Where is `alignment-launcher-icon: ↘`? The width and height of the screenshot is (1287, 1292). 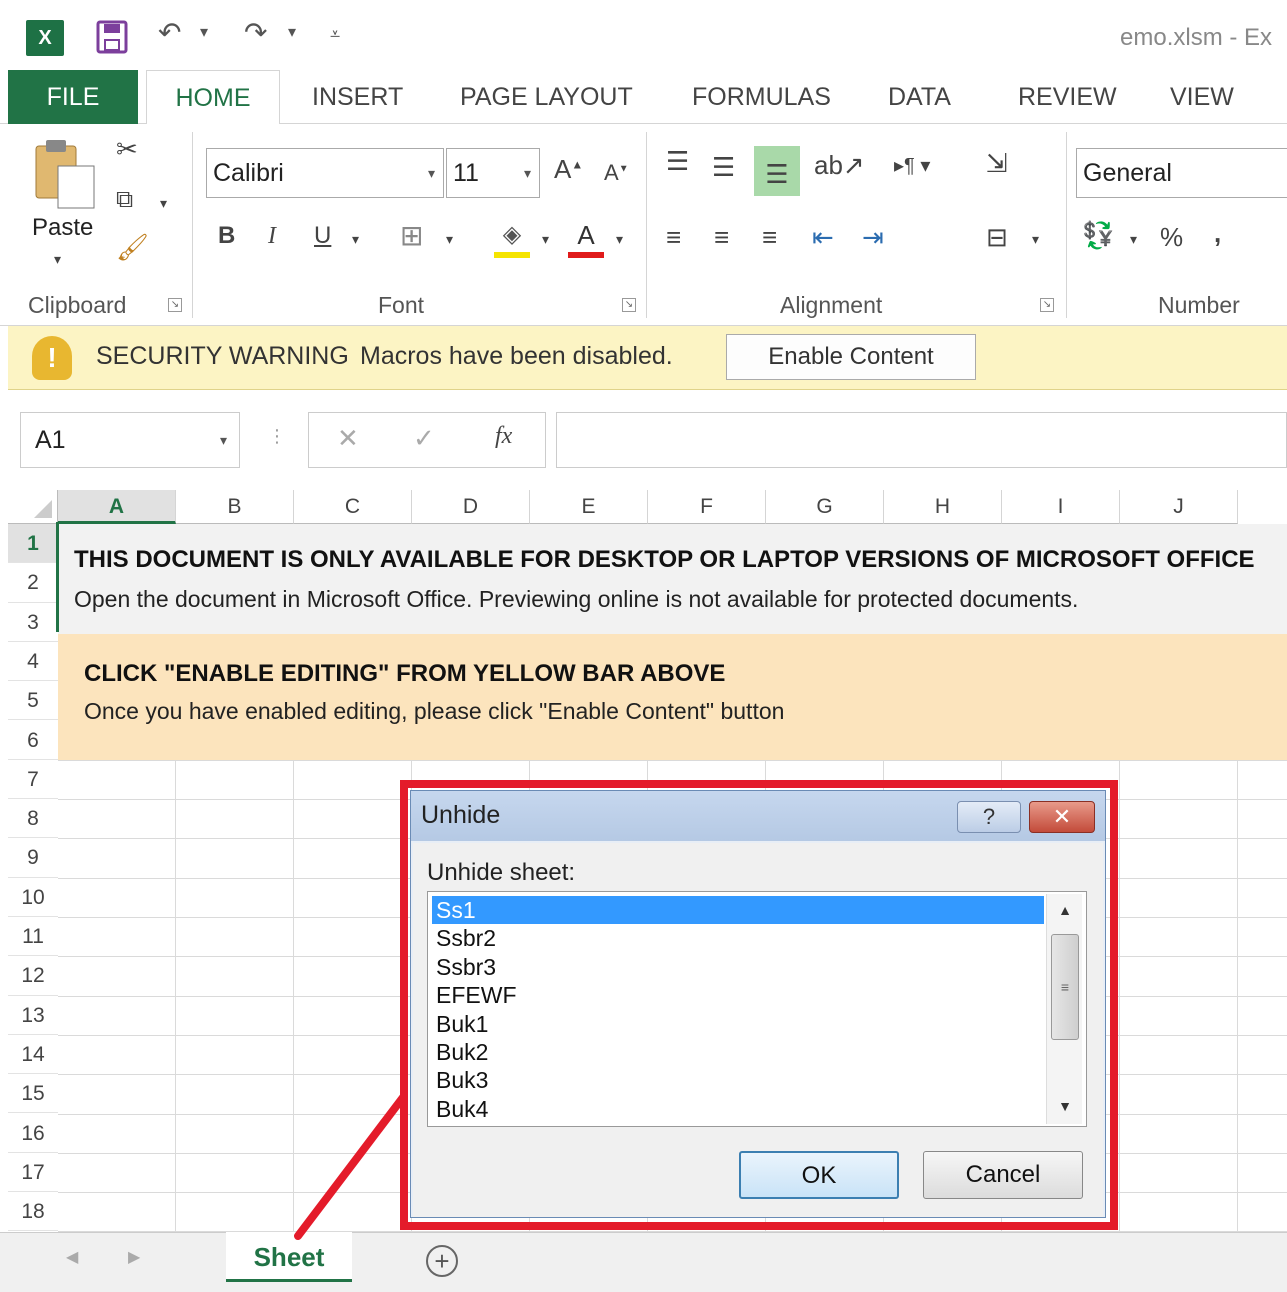 alignment-launcher-icon: ↘ is located at coordinates (1047, 305).